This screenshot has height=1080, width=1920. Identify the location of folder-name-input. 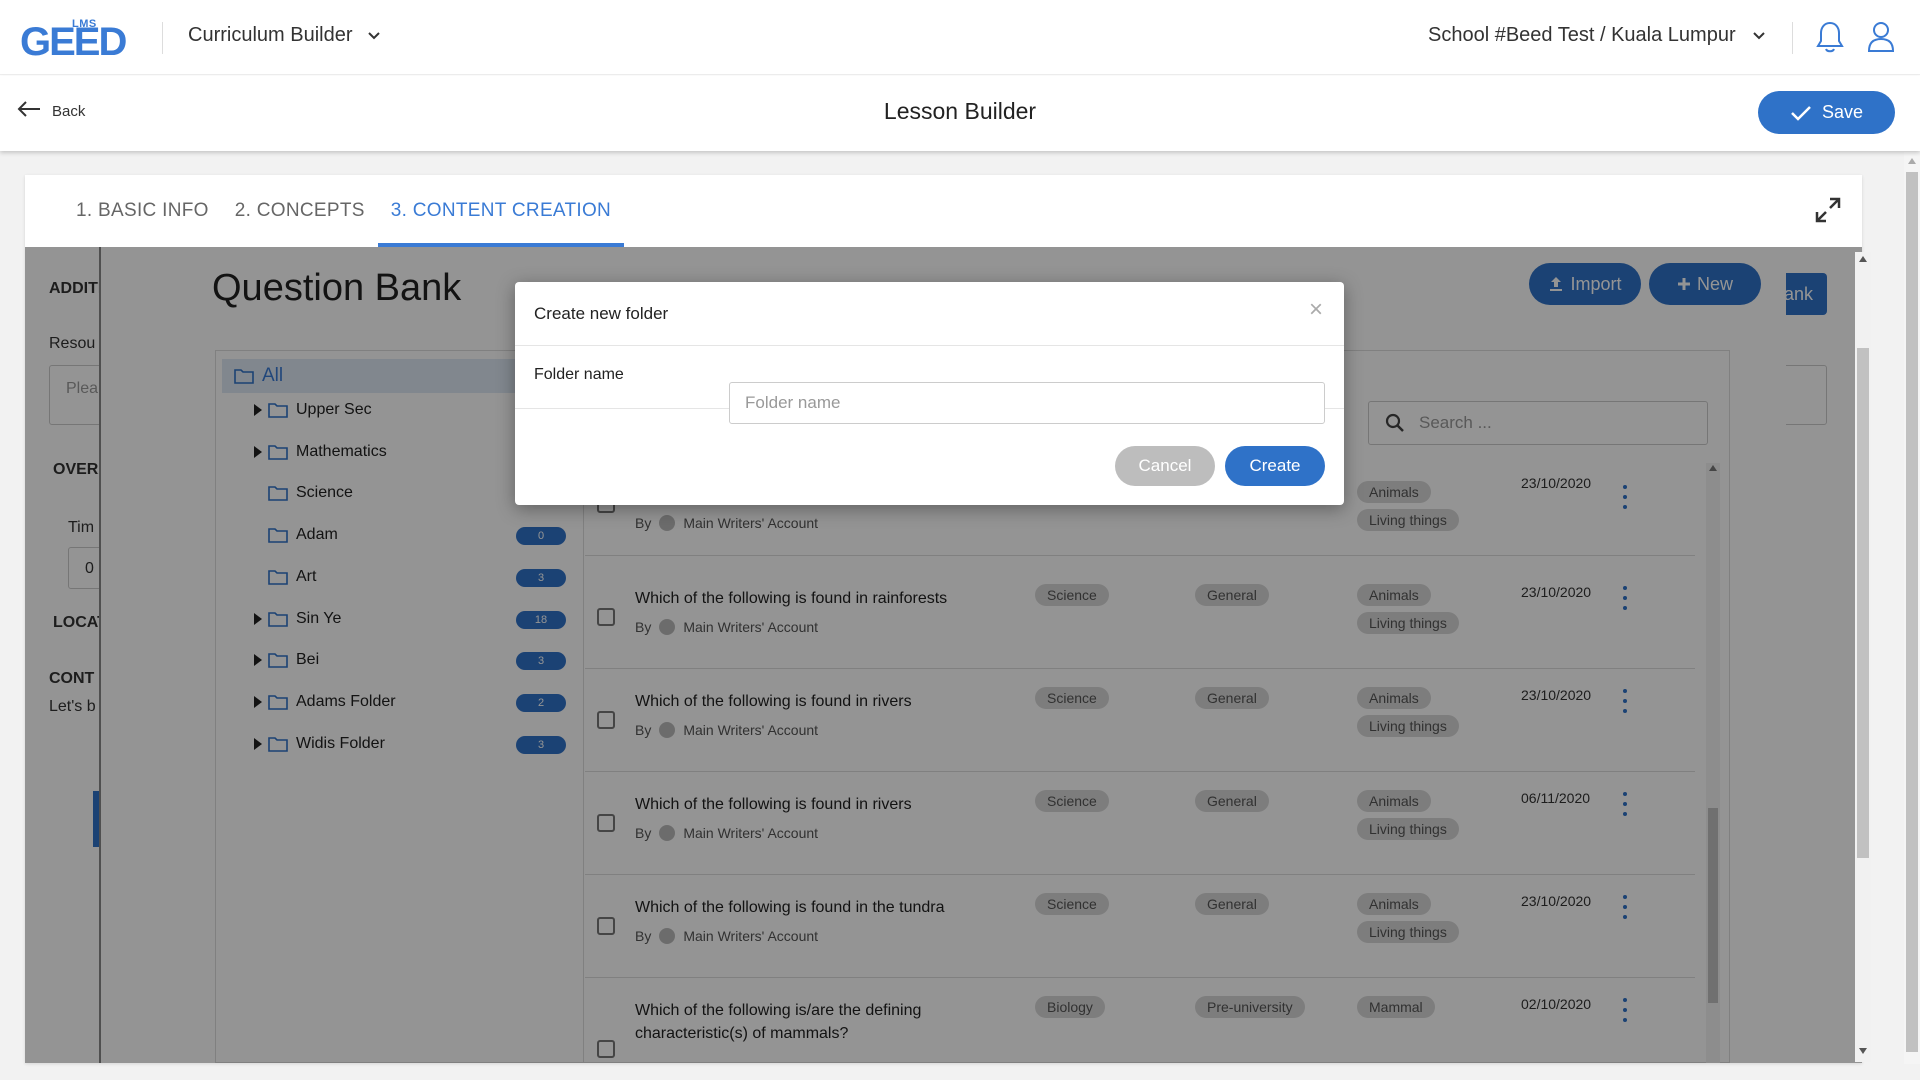
(1027, 403).